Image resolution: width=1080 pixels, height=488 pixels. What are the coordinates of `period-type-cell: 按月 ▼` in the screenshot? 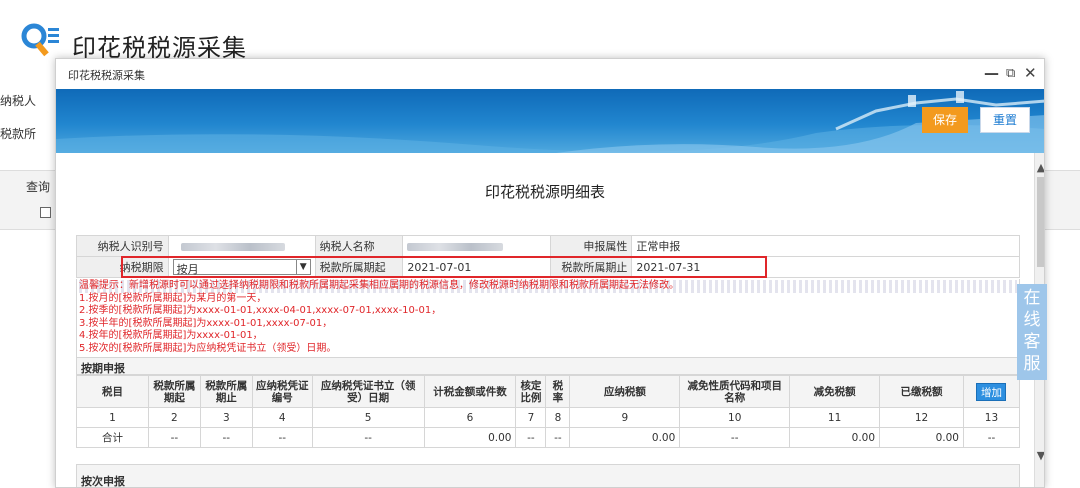 It's located at (241, 267).